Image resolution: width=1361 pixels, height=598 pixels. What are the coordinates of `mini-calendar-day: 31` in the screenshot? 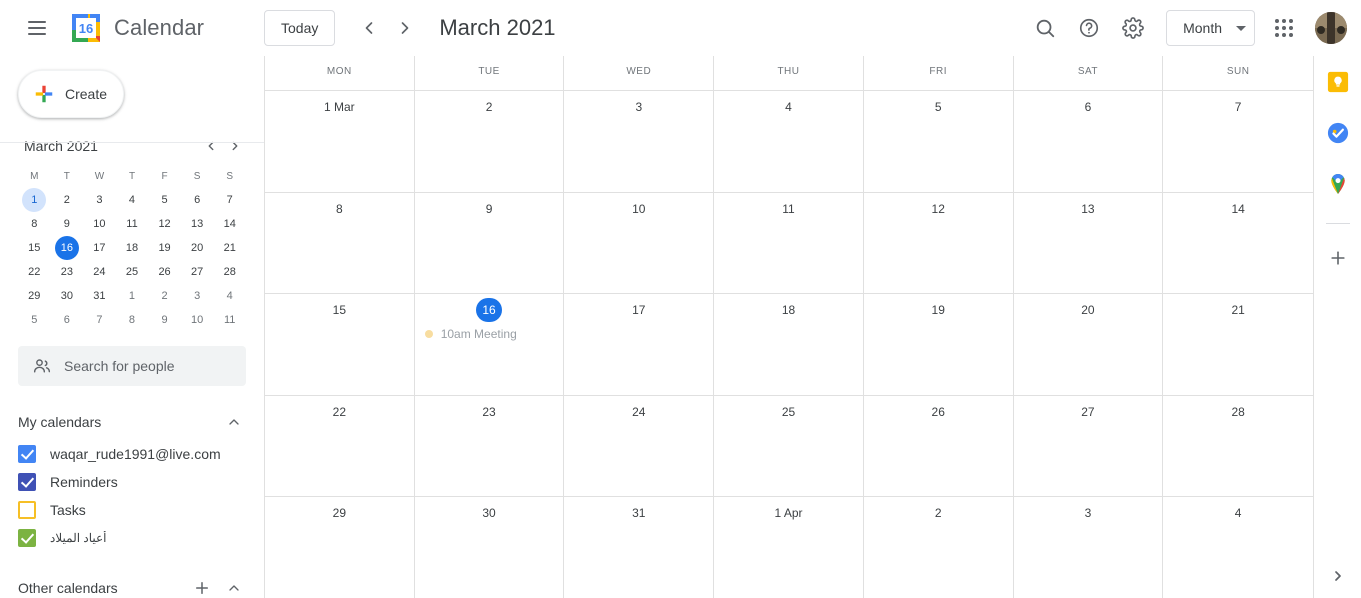 It's located at (99, 296).